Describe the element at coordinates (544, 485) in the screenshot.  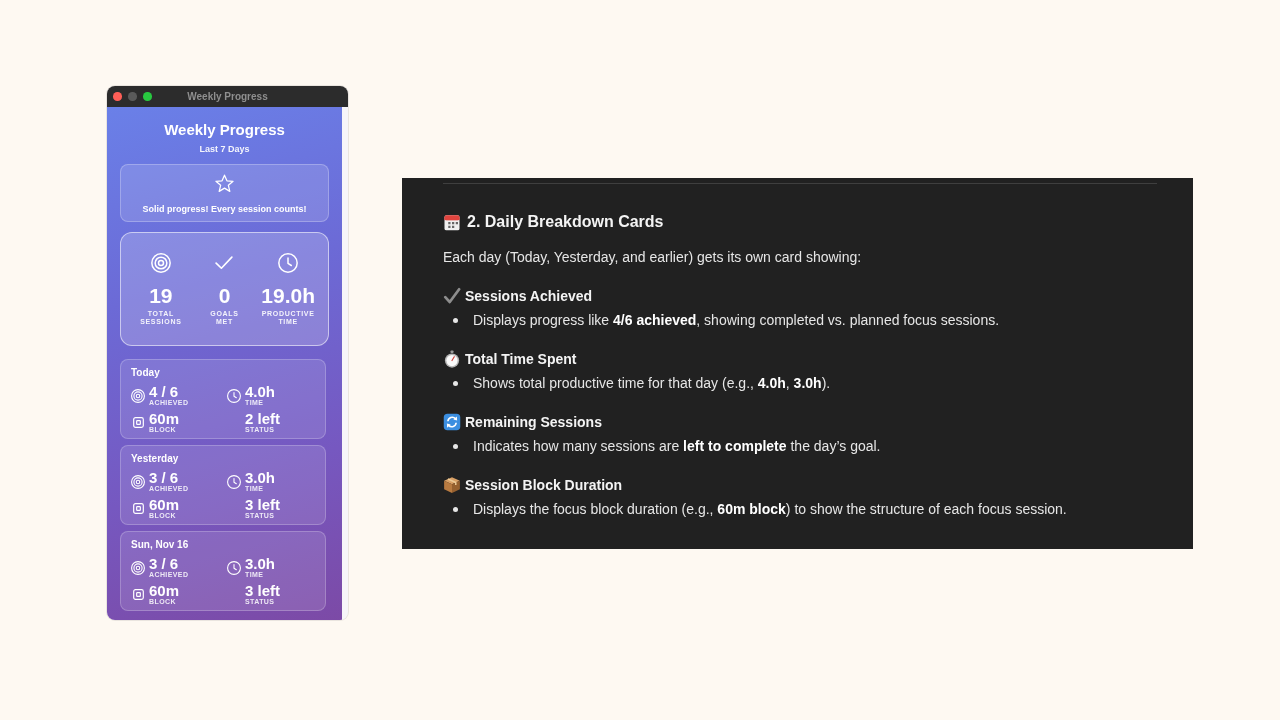
I see `feature-title: Session Block Duration` at that location.